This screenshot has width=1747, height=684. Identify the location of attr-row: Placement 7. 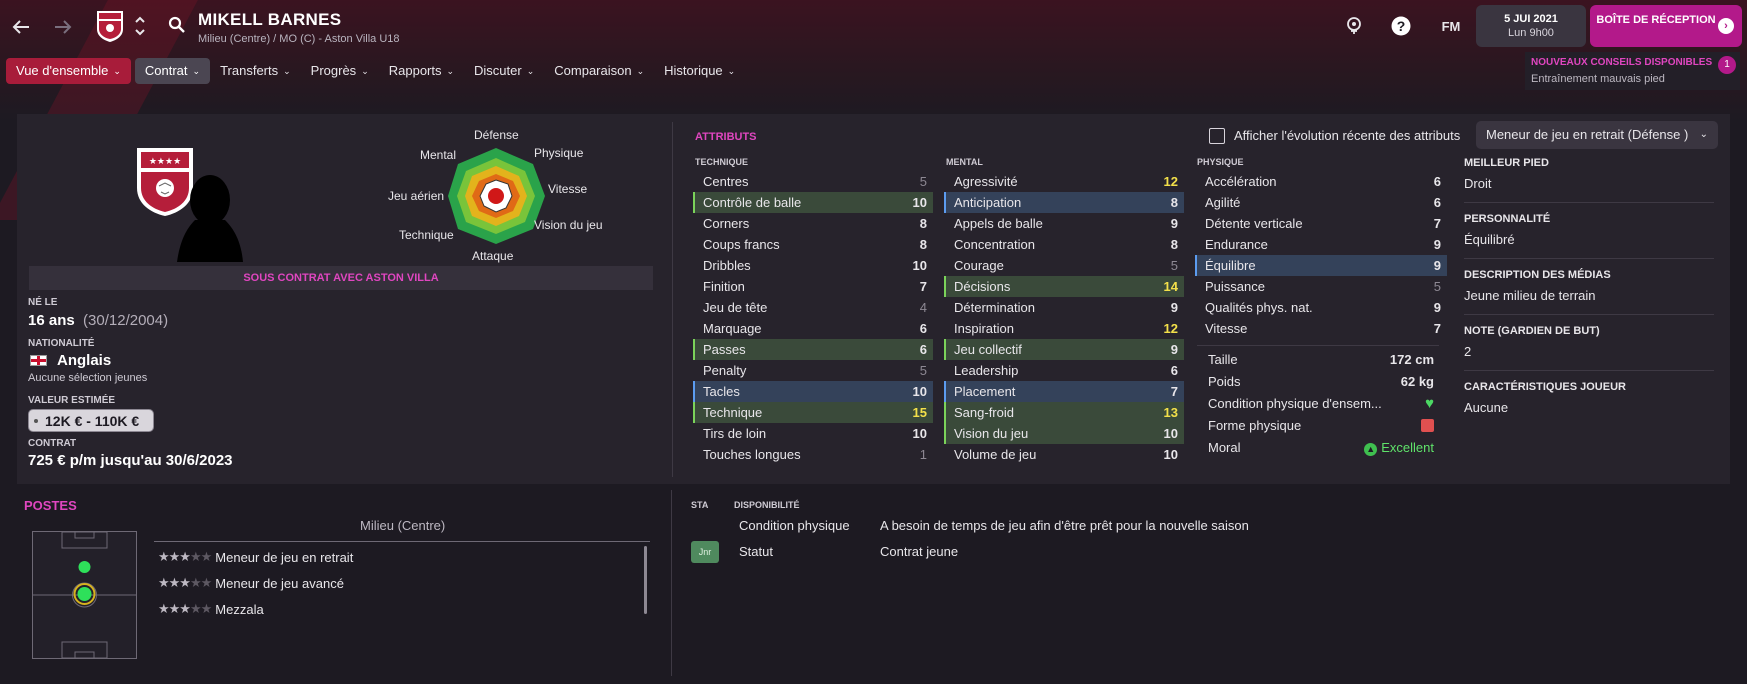
(1064, 391).